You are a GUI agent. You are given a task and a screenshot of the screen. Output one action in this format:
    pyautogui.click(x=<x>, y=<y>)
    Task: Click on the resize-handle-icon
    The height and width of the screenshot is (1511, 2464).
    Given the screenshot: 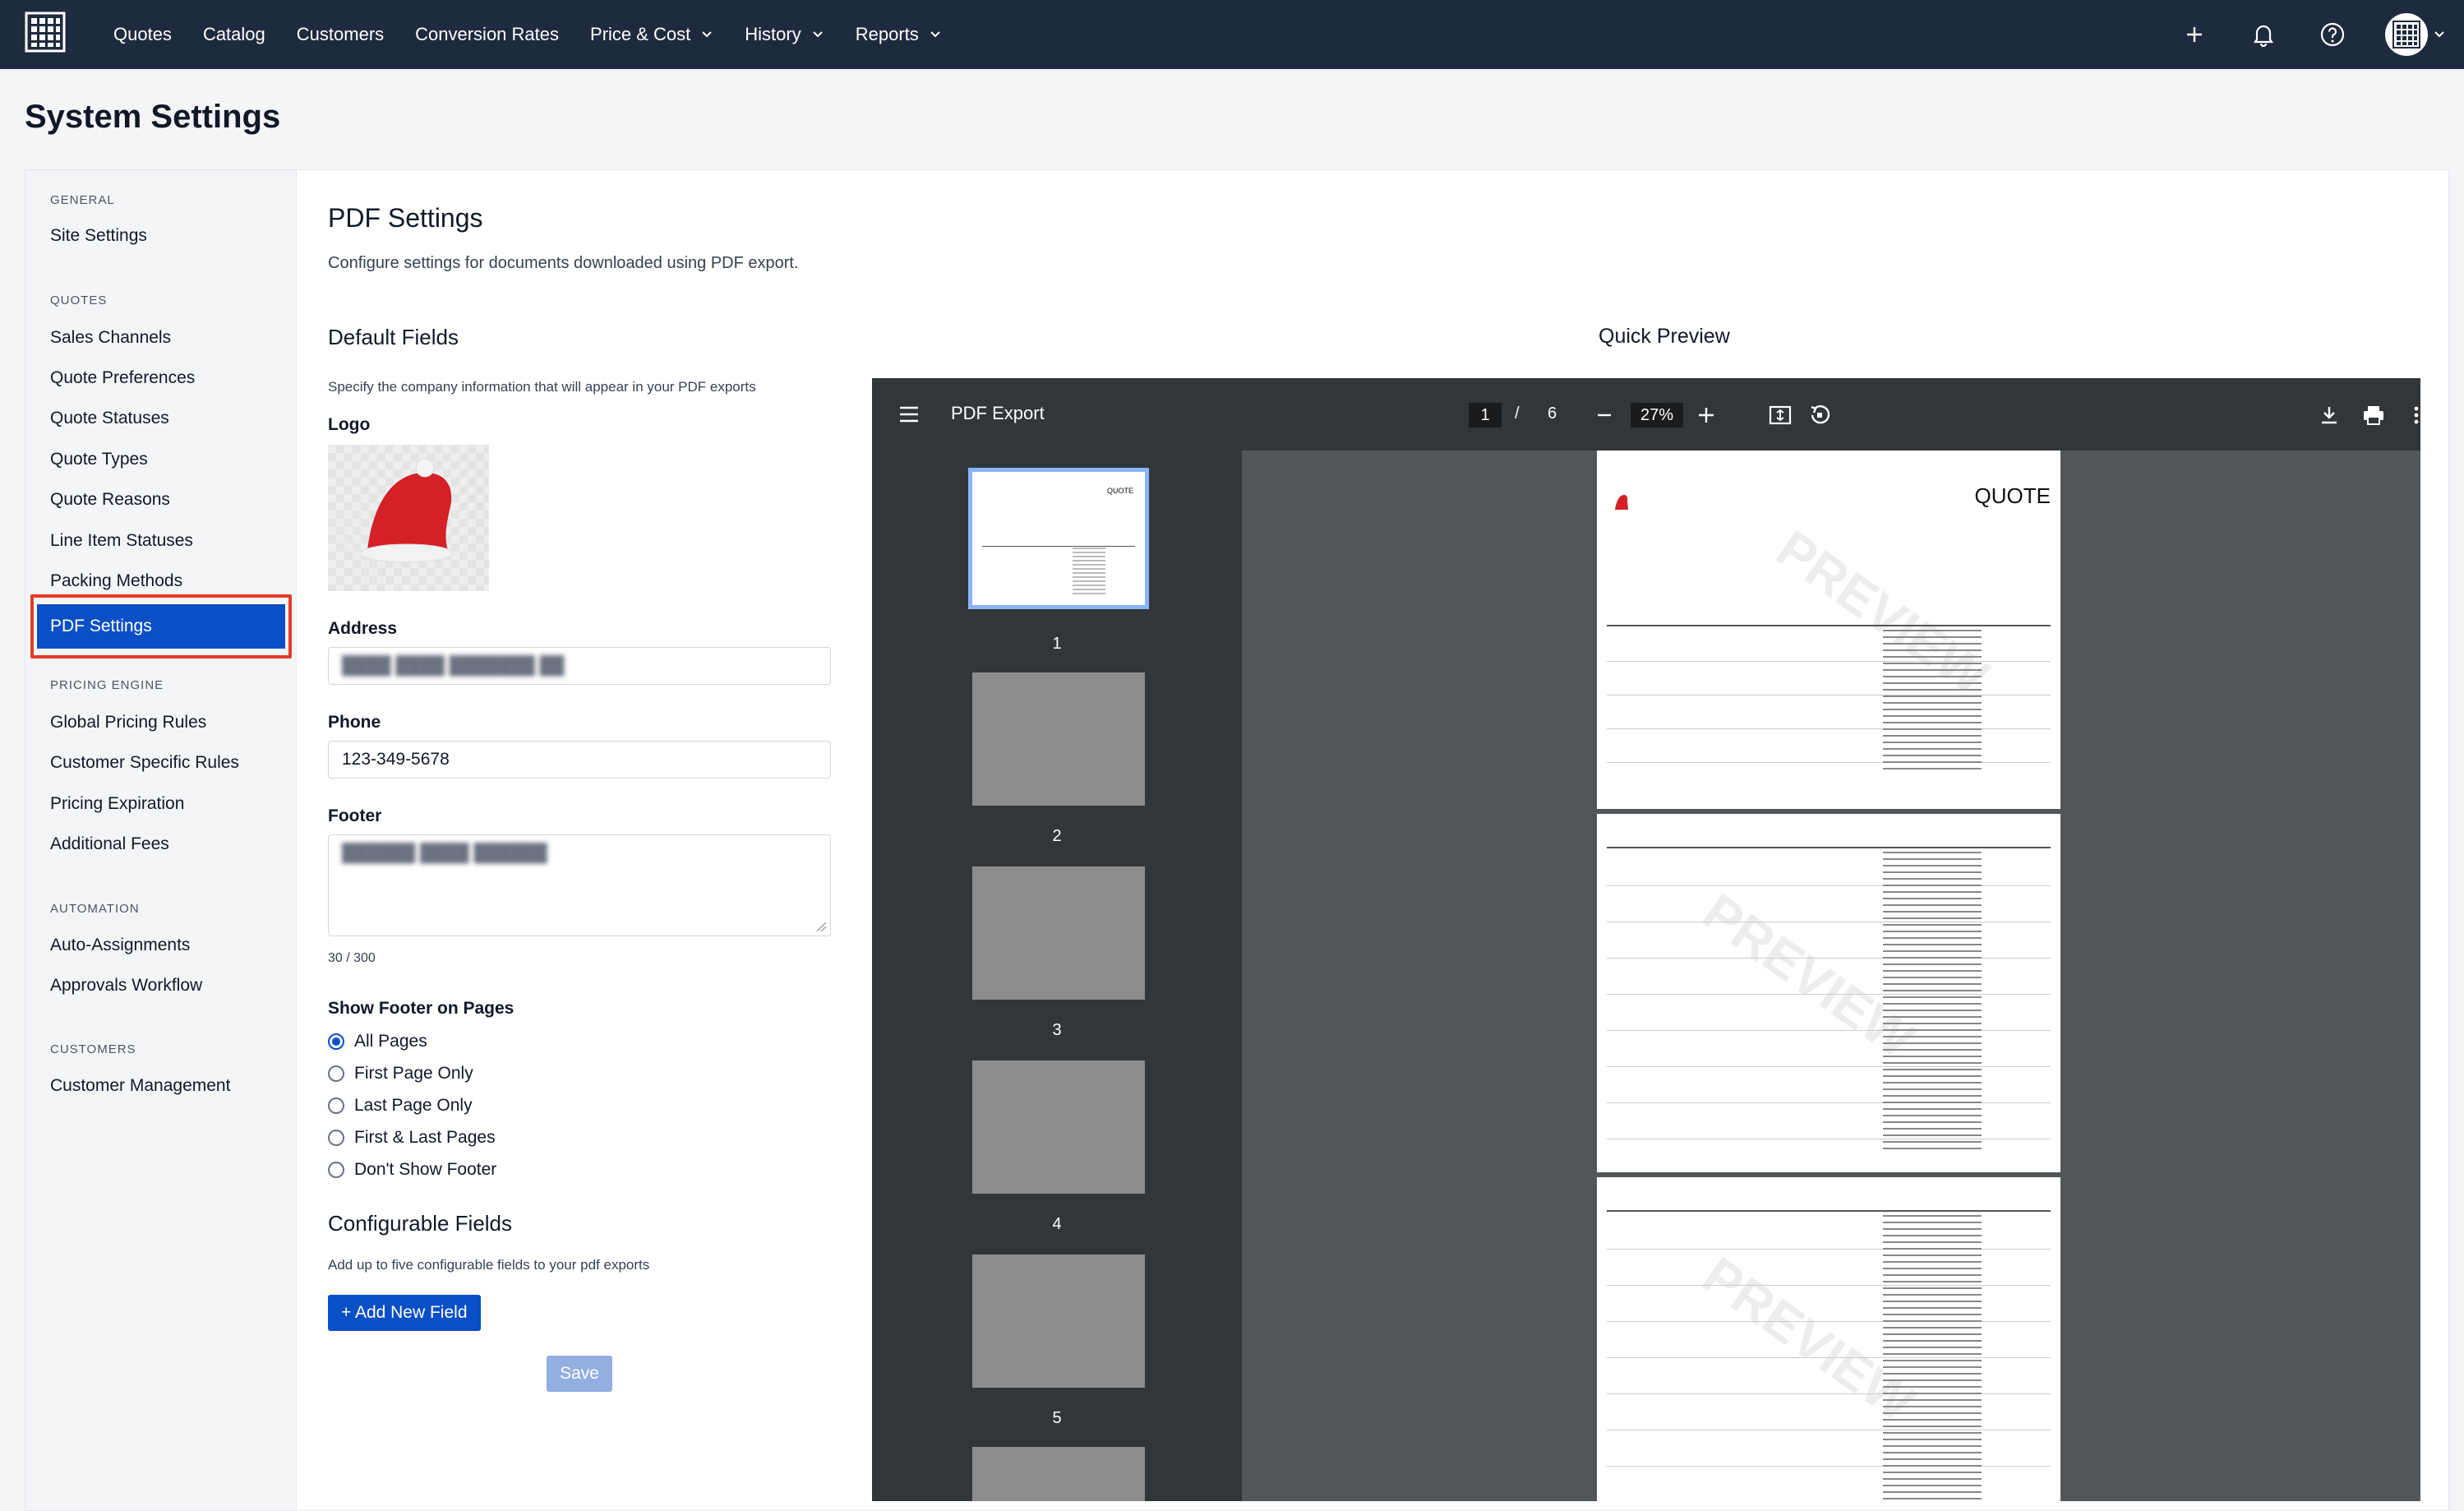 What is the action you would take?
    pyautogui.click(x=821, y=926)
    